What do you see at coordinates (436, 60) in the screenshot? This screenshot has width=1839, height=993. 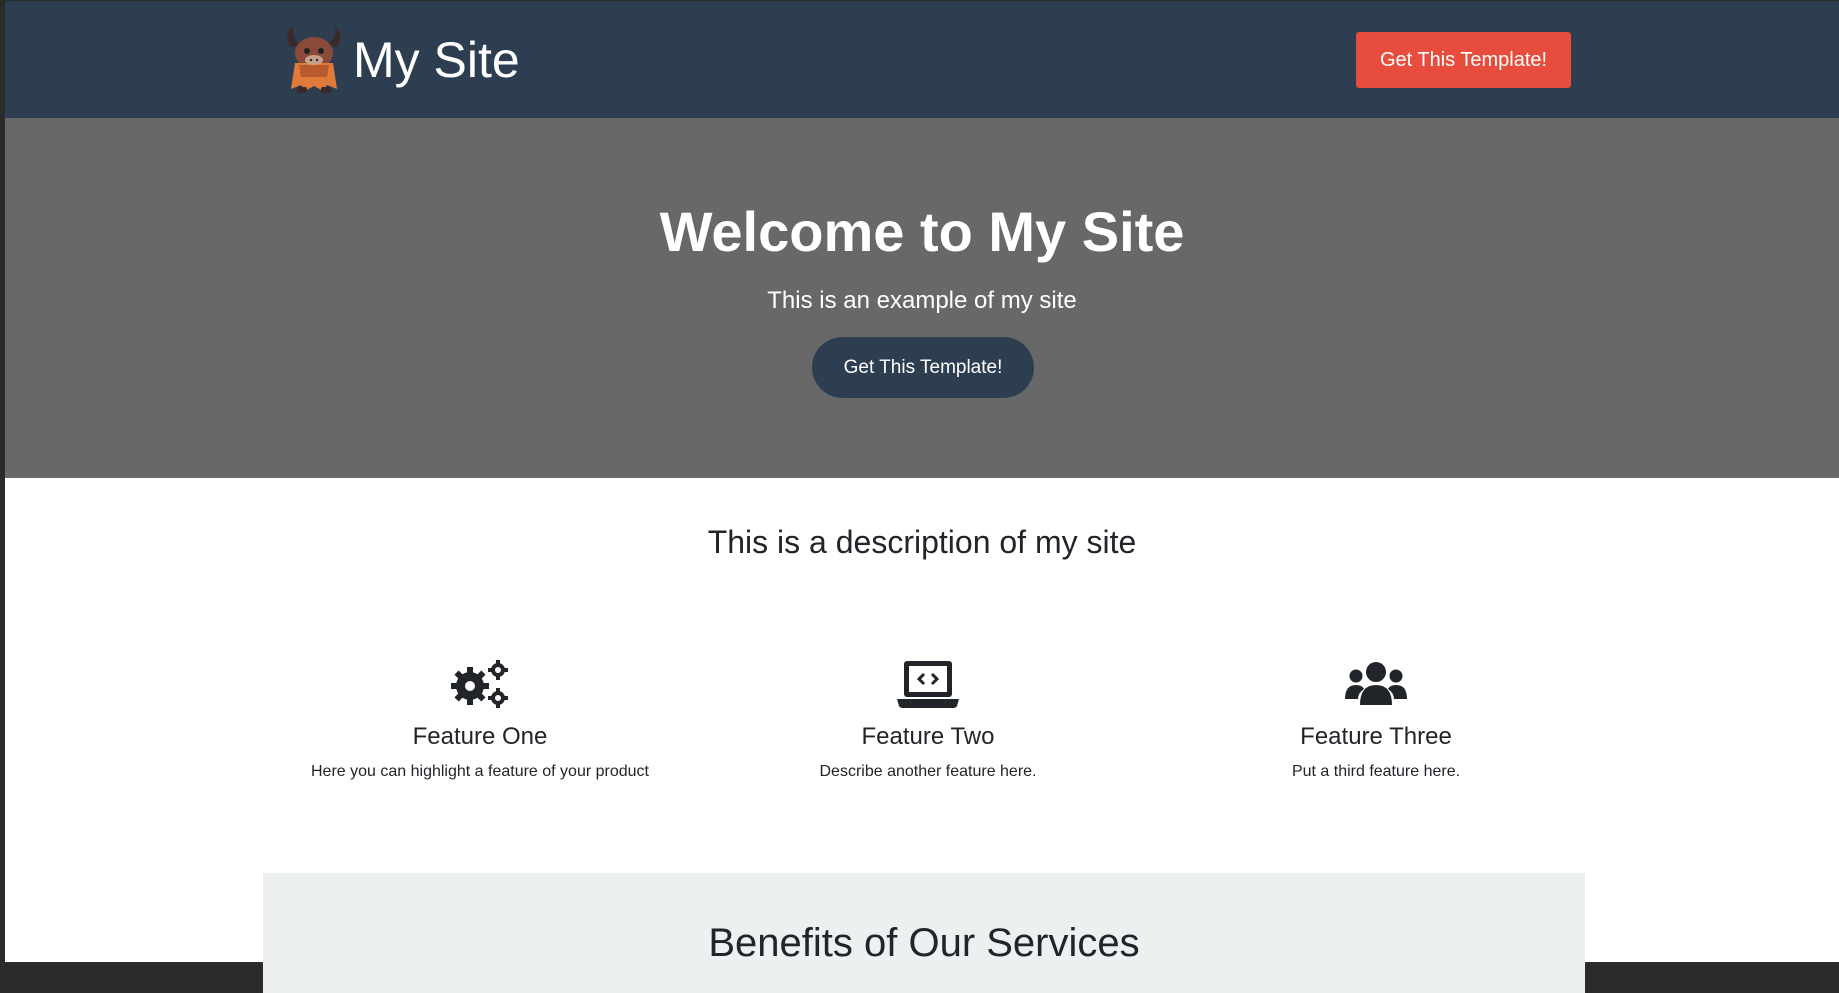 I see `brand-name: My Site` at bounding box center [436, 60].